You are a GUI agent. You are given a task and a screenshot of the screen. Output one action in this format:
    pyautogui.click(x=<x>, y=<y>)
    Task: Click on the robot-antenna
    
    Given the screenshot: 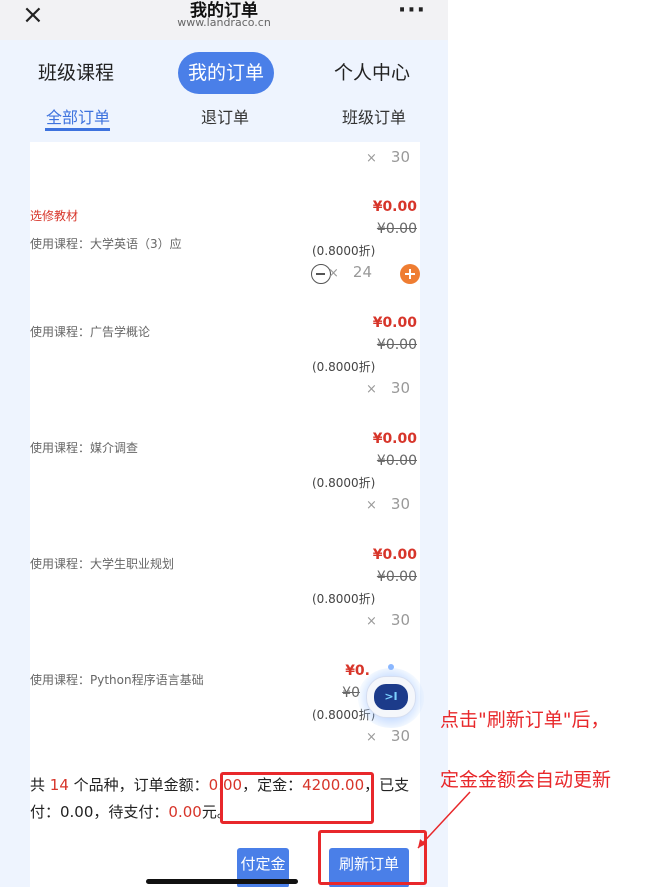 What is the action you would take?
    pyautogui.click(x=391, y=667)
    